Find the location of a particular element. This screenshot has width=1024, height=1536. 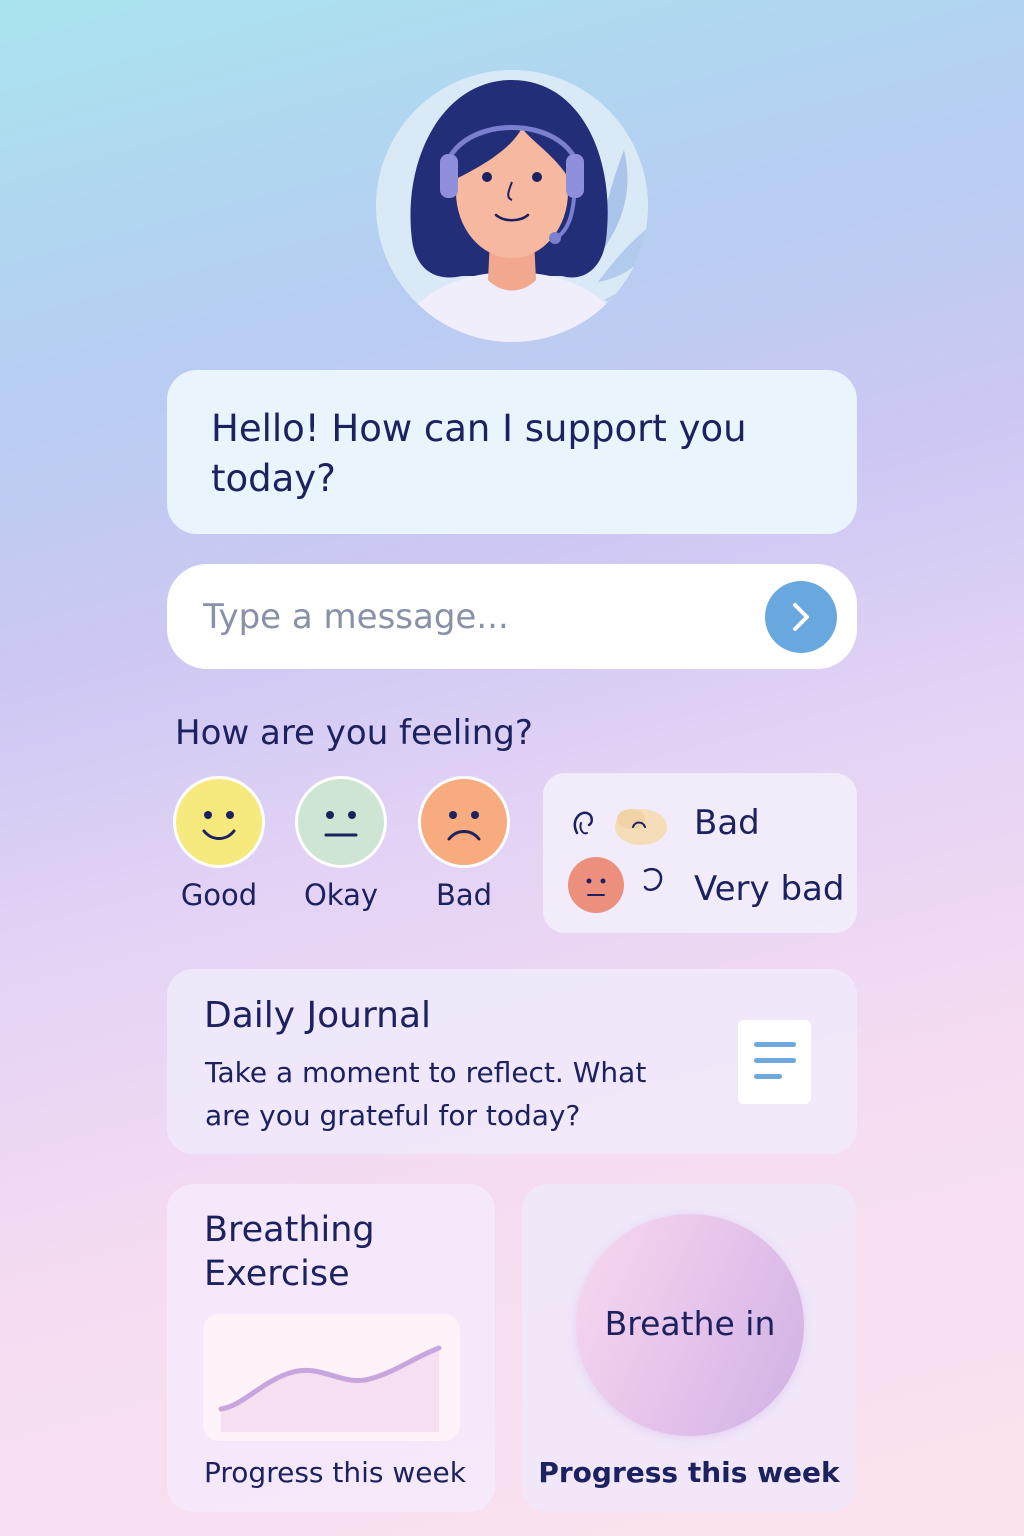

assistant-message-text: Hello! How can I support you today? is located at coordinates (479, 453).